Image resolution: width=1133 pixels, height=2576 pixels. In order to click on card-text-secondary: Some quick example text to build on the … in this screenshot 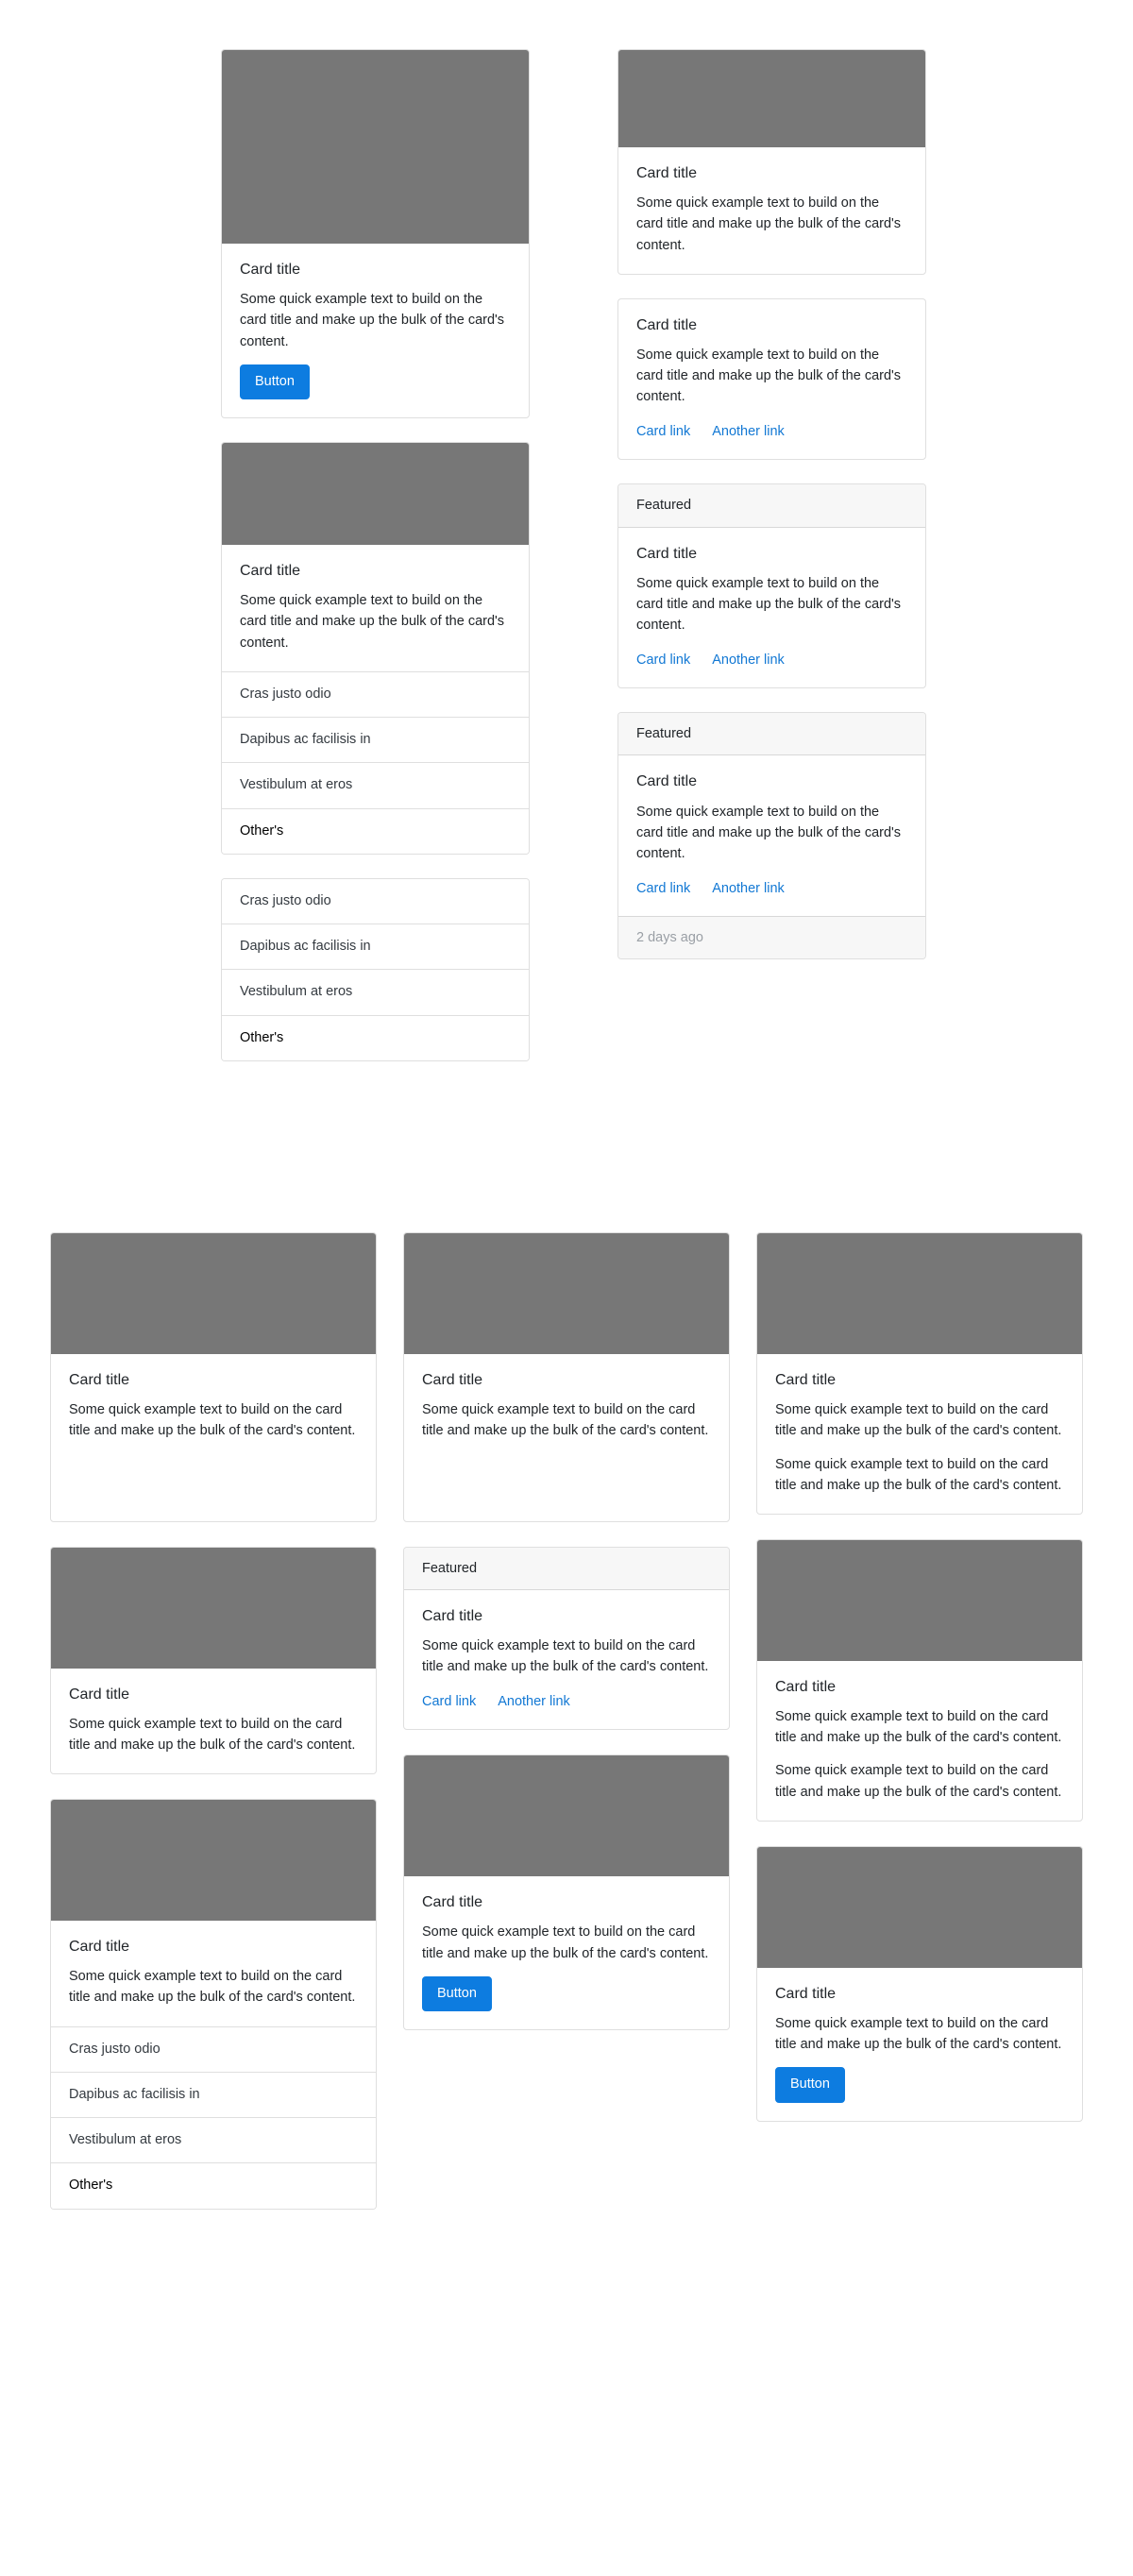, I will do `click(919, 1474)`.